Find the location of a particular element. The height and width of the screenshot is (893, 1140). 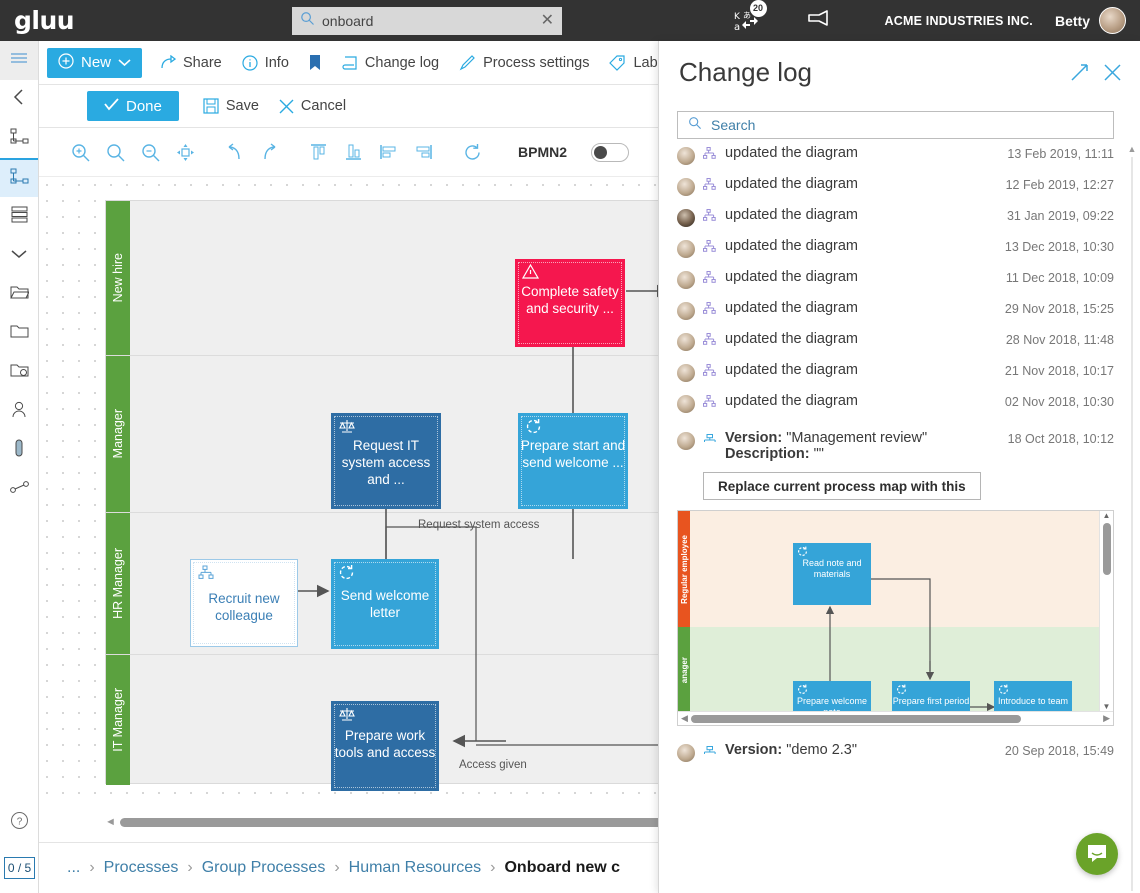

list-item: updated the diagram 31 Jan 2019, 09:22 is located at coordinates (895, 222).